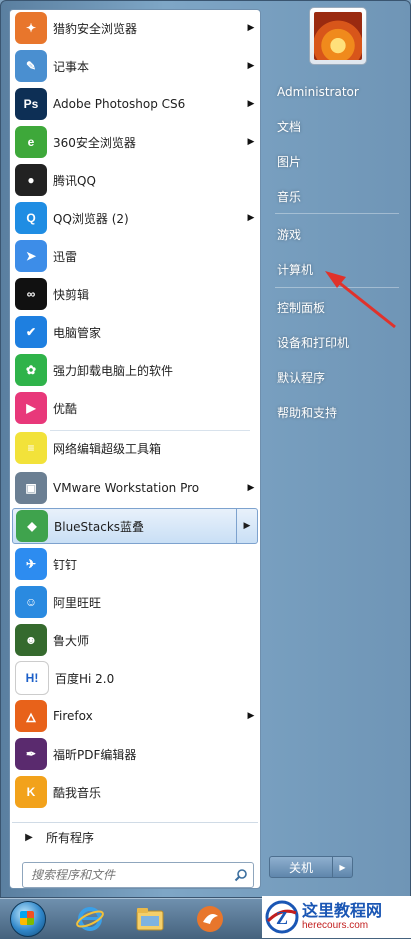 Image resolution: width=411 pixels, height=939 pixels. Describe the element at coordinates (150, 919) in the screenshot. I see `taskbar-explorer` at that location.